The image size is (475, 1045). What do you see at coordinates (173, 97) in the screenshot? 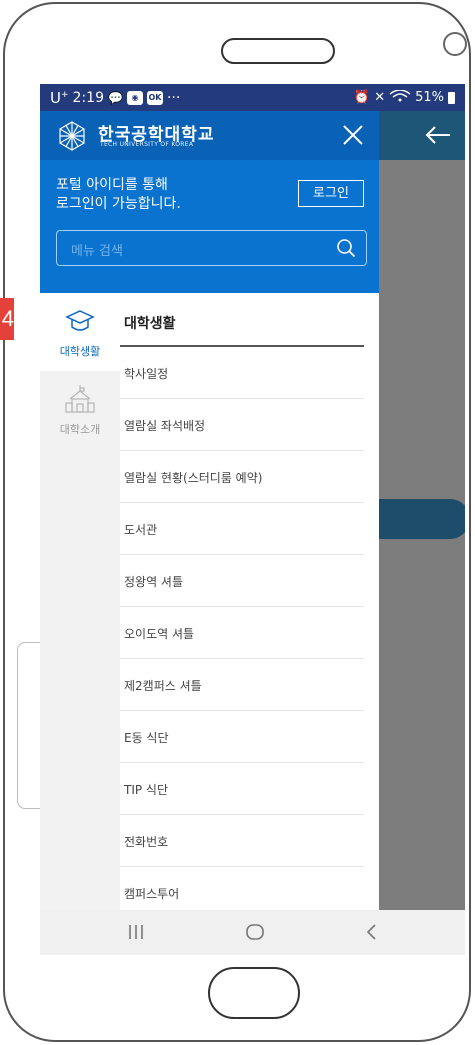
I see `more-notifications-icon: ···` at bounding box center [173, 97].